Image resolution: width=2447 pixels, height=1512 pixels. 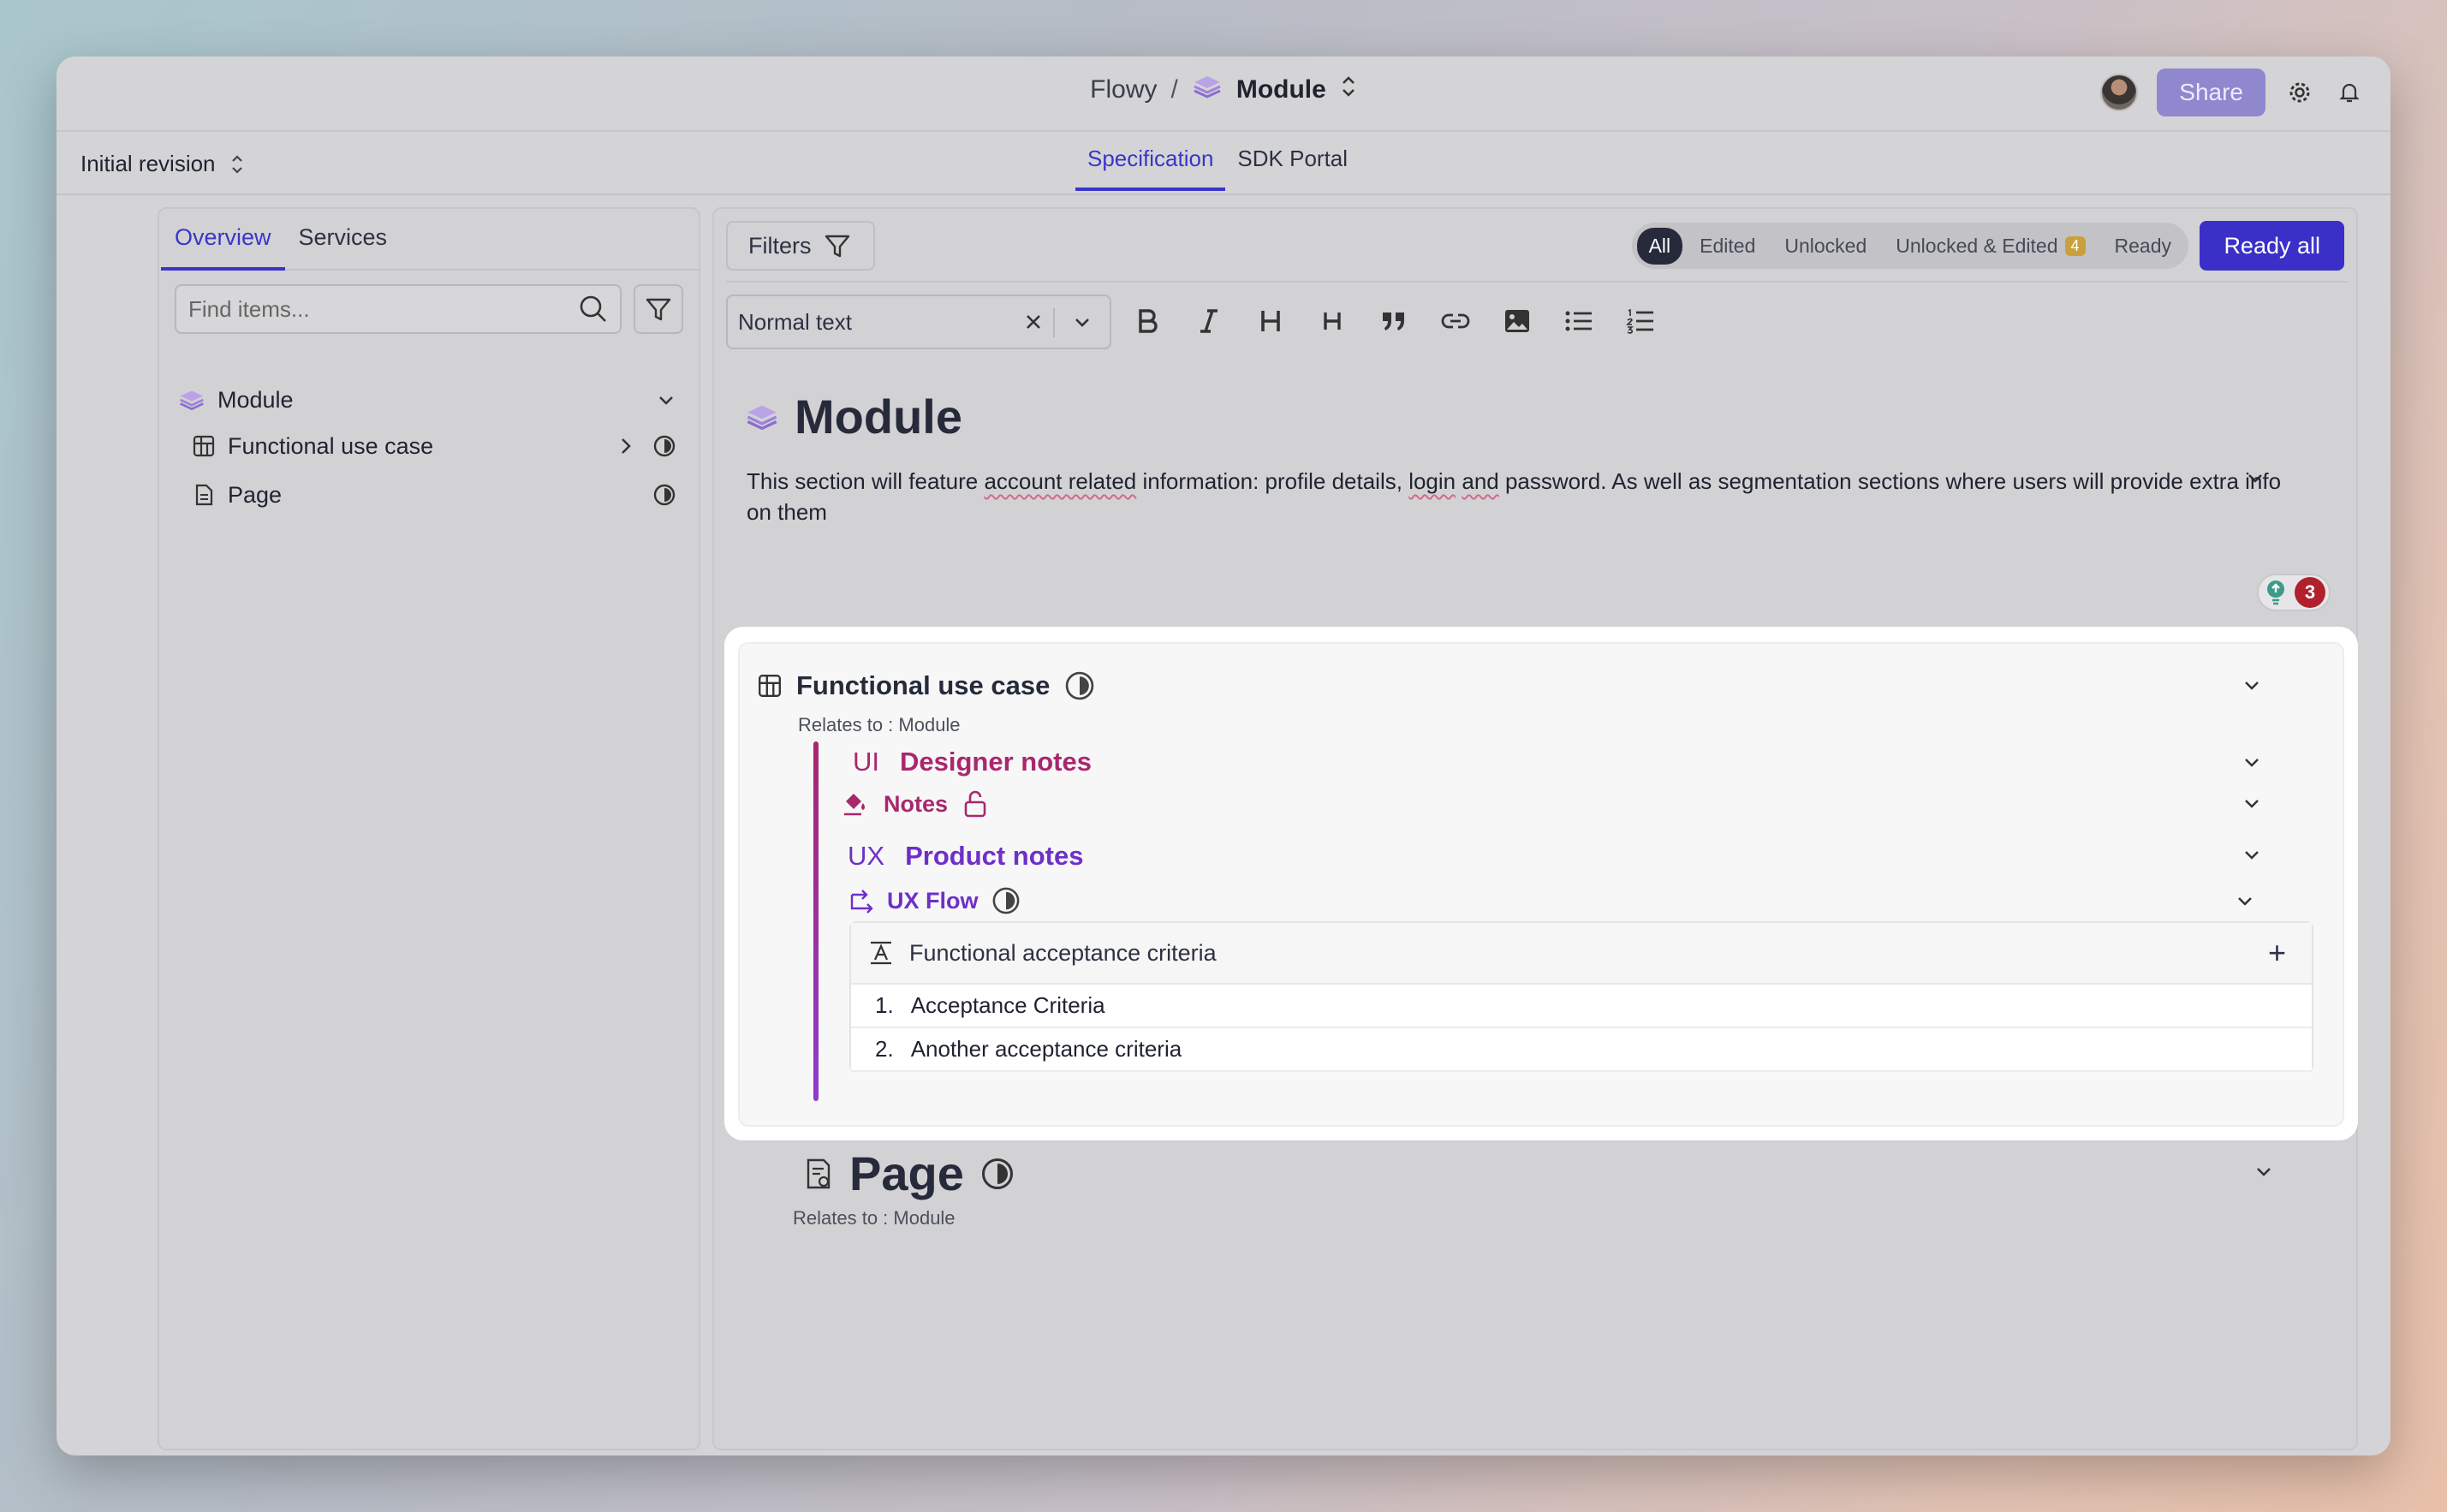 What do you see at coordinates (2277, 953) in the screenshot?
I see `add-icon: +` at bounding box center [2277, 953].